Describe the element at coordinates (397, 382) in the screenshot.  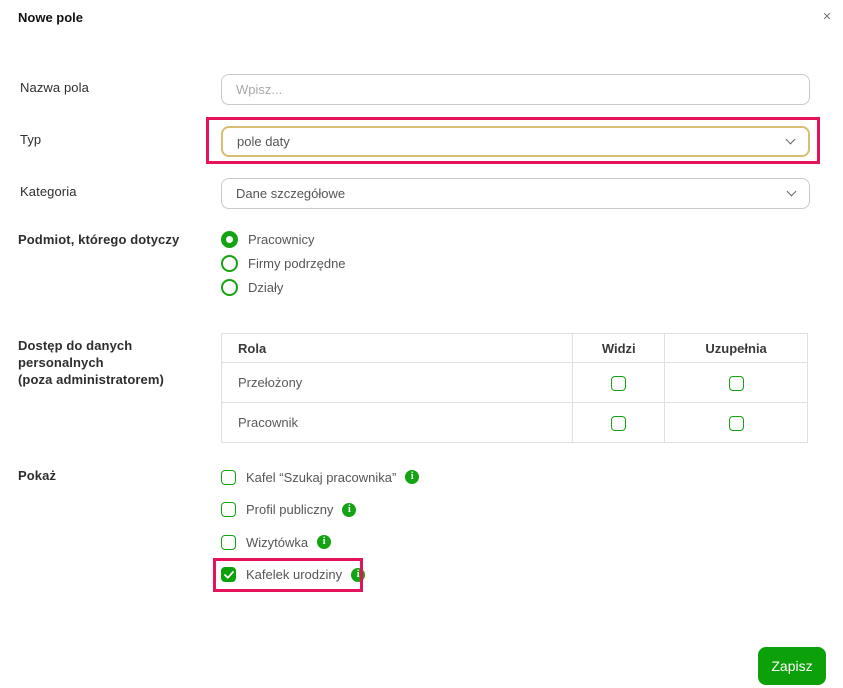
I see `role-cell: Przełożony` at that location.